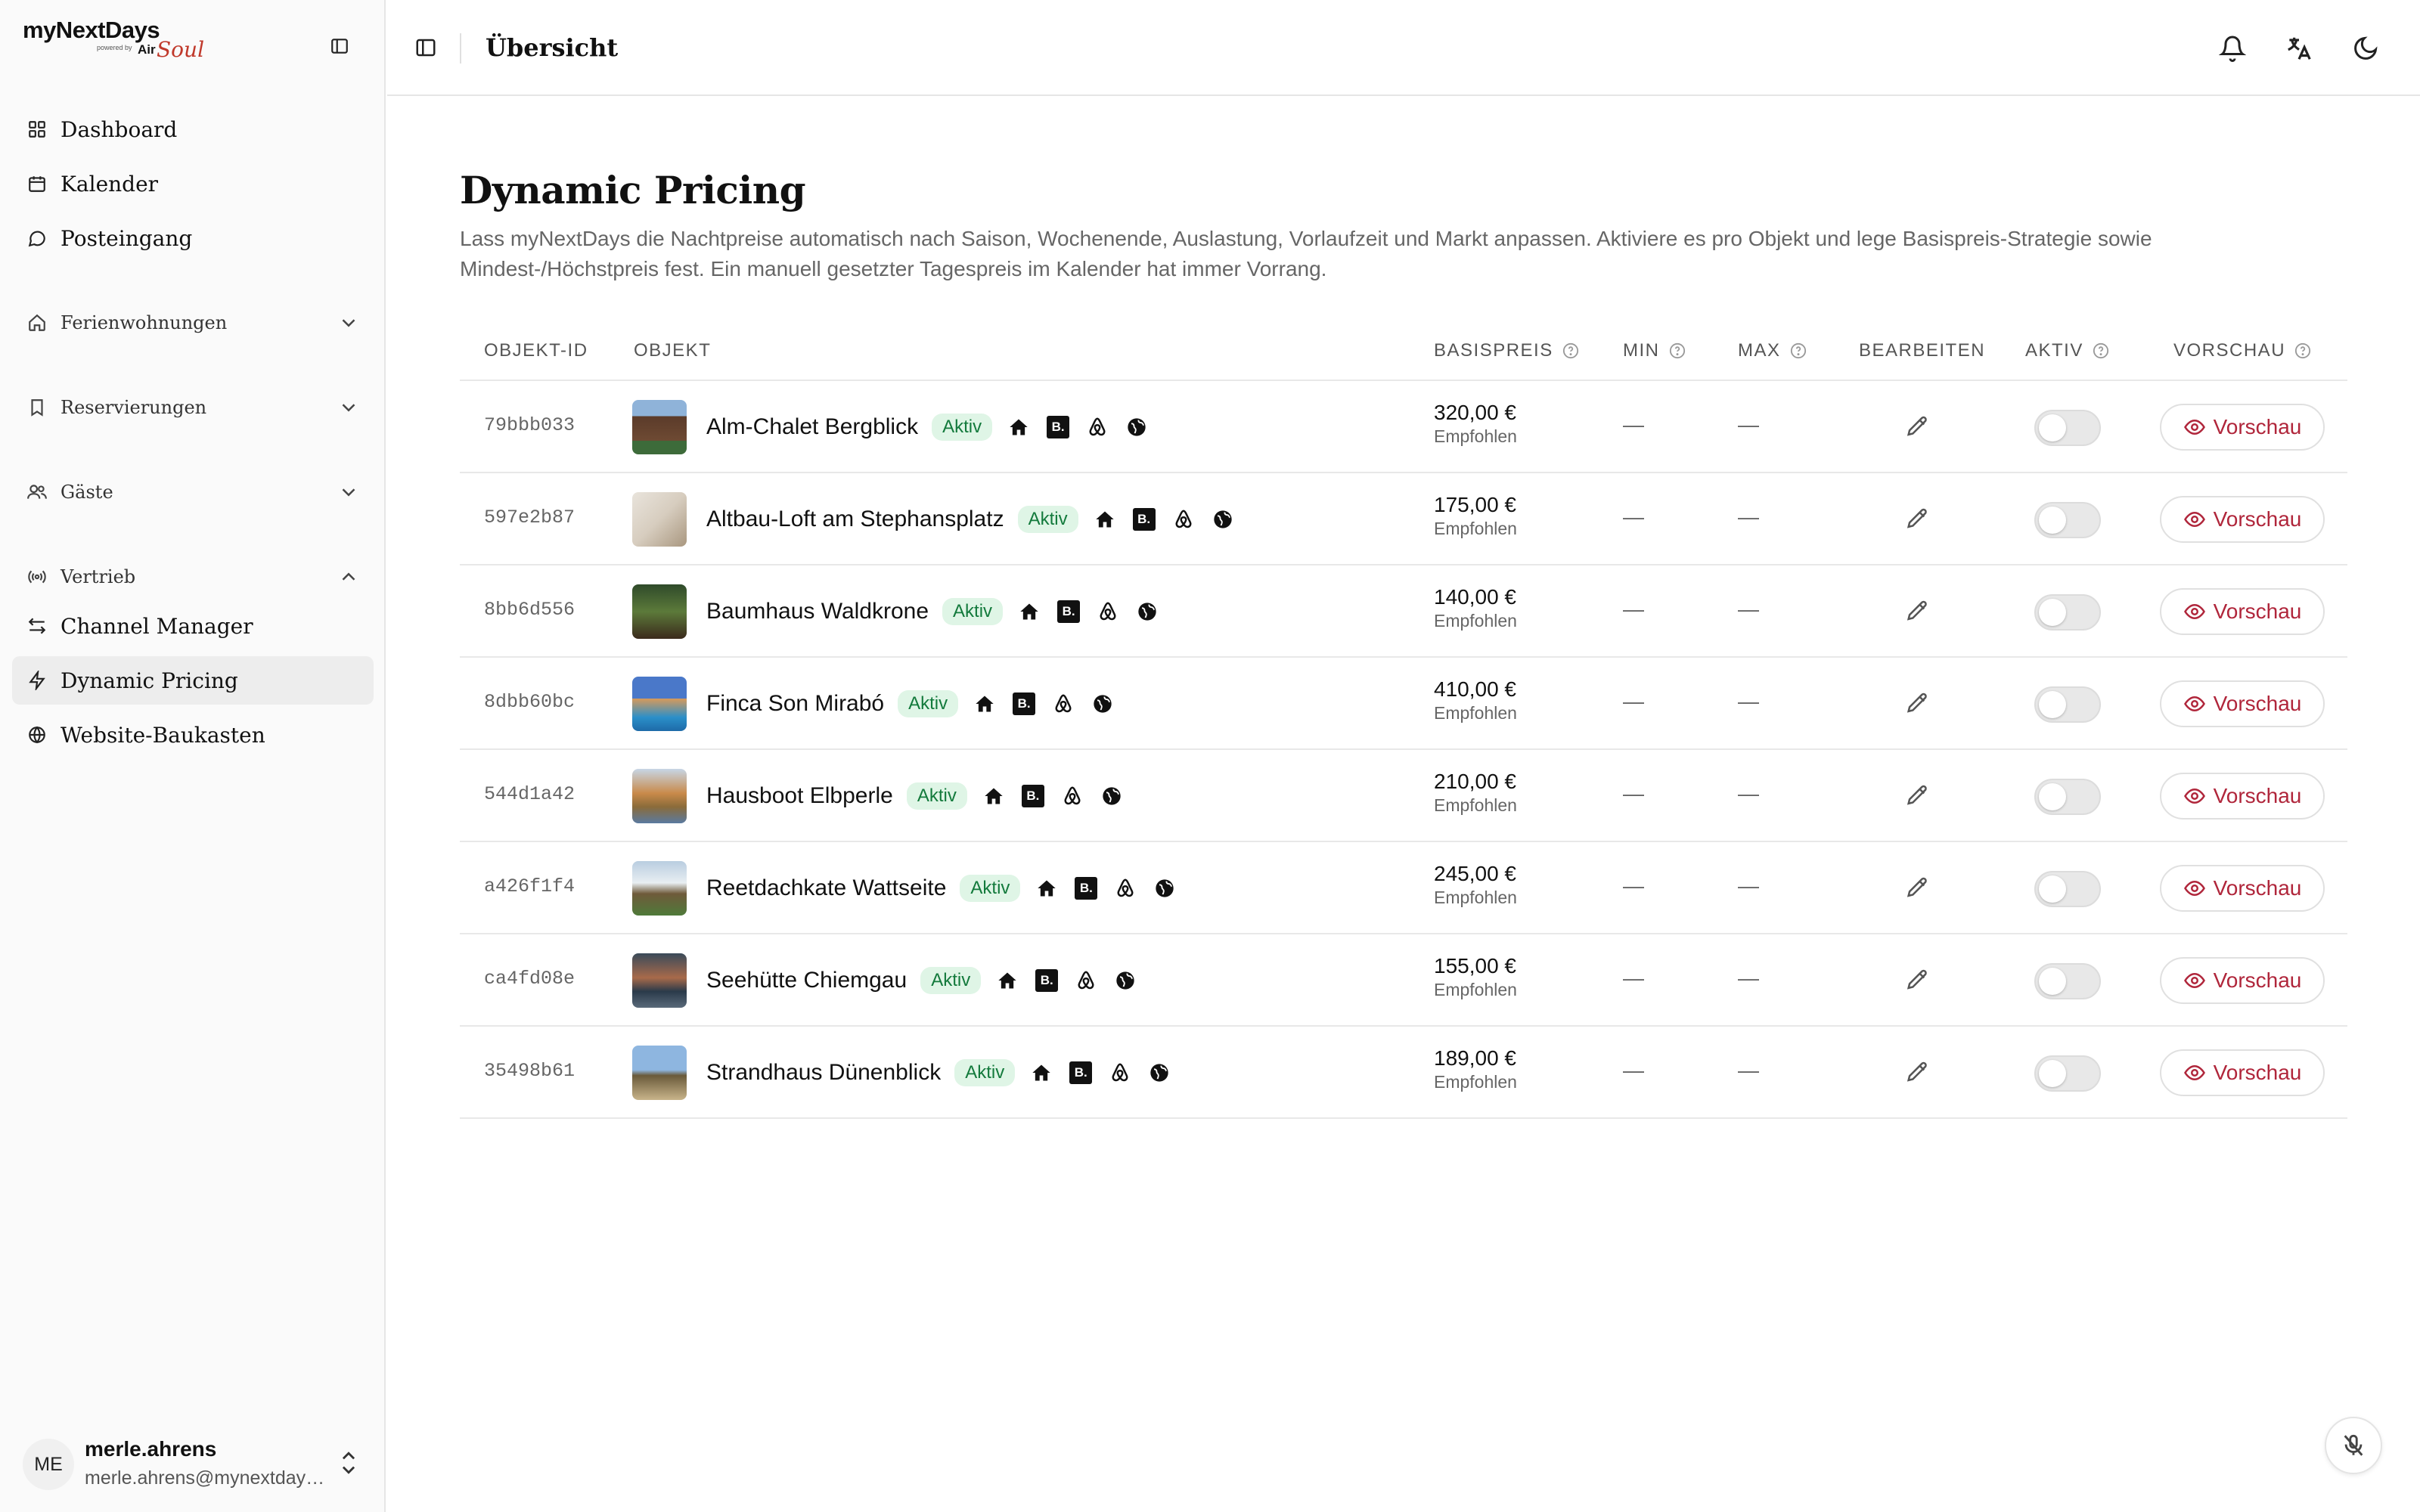  What do you see at coordinates (193, 323) in the screenshot?
I see `sidebar-group-ferienwohnungen: Ferienwohnungen` at bounding box center [193, 323].